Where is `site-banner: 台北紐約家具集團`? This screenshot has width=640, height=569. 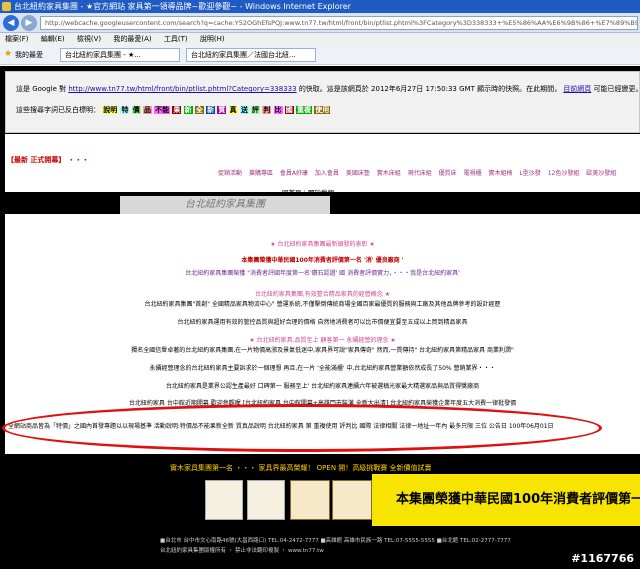
site-banner: 台北紐約家具集團 is located at coordinates (225, 205).